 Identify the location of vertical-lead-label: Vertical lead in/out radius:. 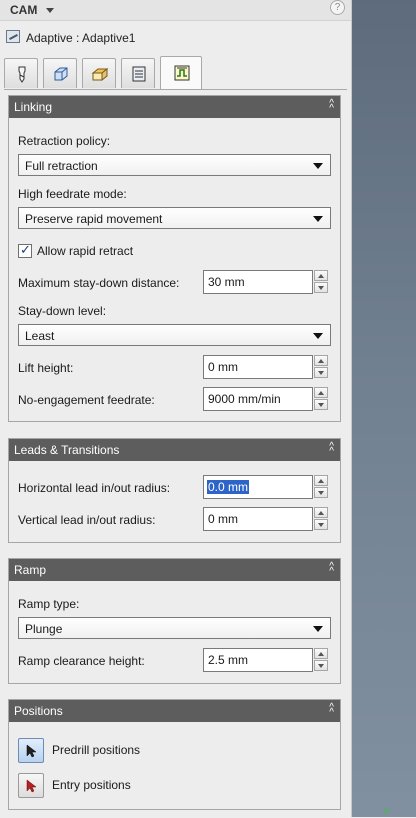
(87, 520).